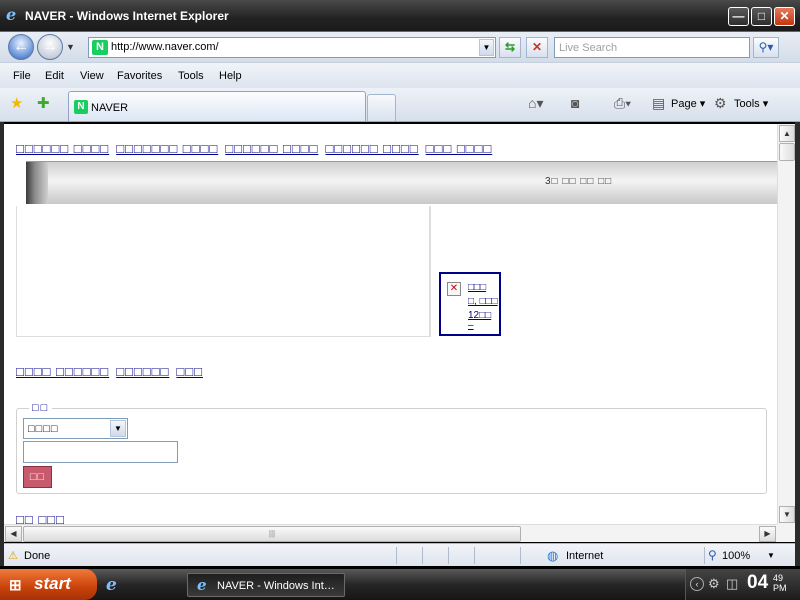 The width and height of the screenshot is (800, 600). What do you see at coordinates (732, 584) in the screenshot?
I see `volume-icon: ◫` at bounding box center [732, 584].